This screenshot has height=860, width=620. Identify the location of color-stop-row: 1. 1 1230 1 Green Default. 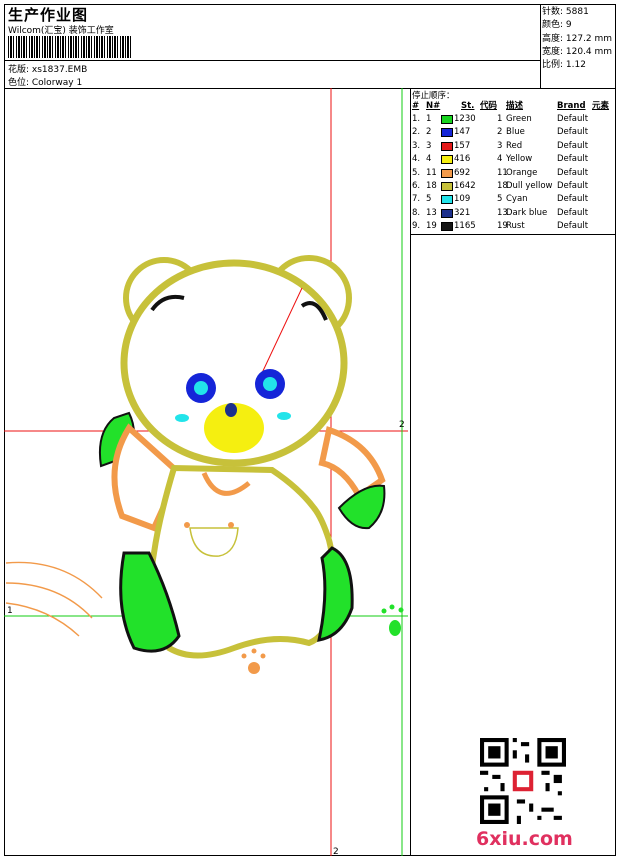
(513, 119).